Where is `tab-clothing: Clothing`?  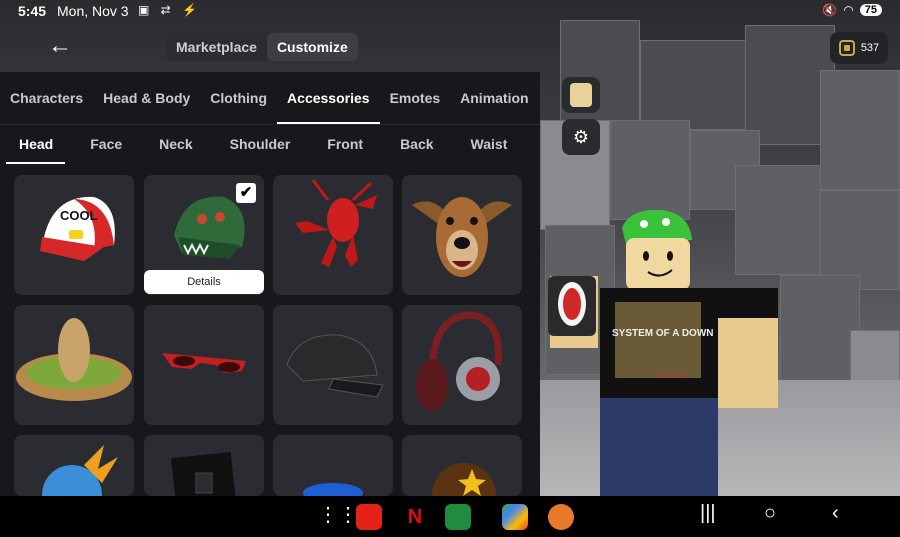 tab-clothing: Clothing is located at coordinates (238, 98).